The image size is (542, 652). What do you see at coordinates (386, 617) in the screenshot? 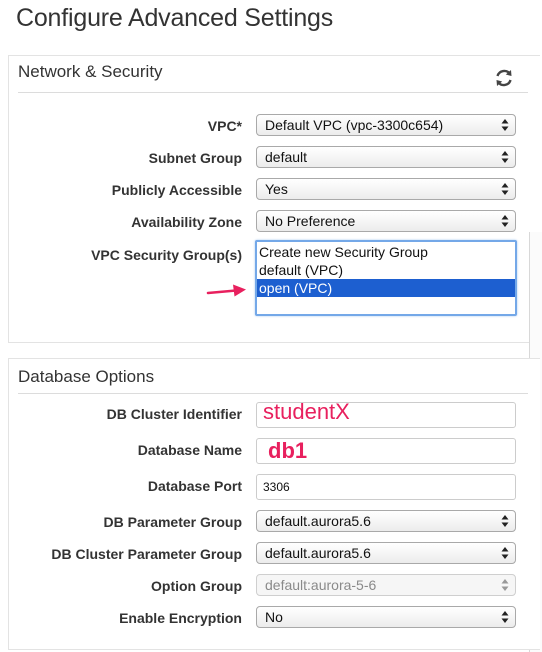
I see `enable-encryption-select: No` at bounding box center [386, 617].